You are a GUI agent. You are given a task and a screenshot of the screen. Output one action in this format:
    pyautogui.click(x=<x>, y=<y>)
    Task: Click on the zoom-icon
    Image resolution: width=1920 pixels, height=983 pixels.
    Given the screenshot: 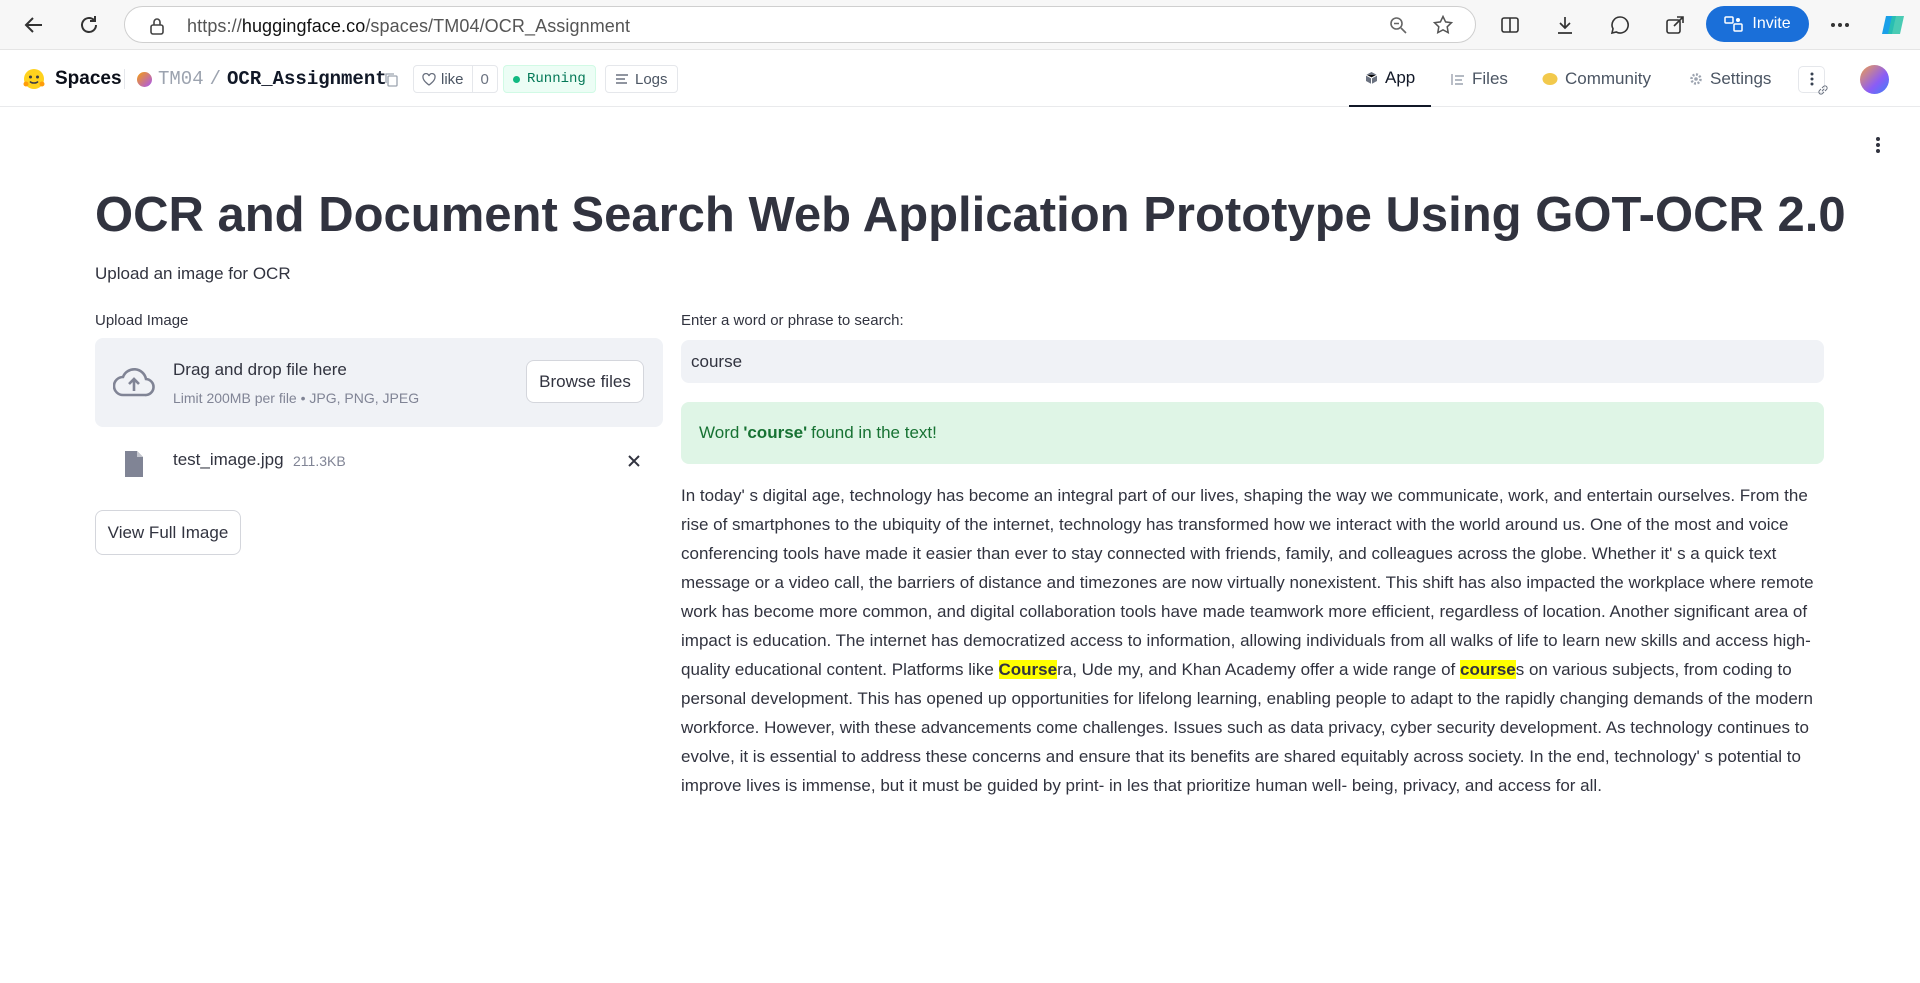 What is the action you would take?
    pyautogui.click(x=1398, y=27)
    